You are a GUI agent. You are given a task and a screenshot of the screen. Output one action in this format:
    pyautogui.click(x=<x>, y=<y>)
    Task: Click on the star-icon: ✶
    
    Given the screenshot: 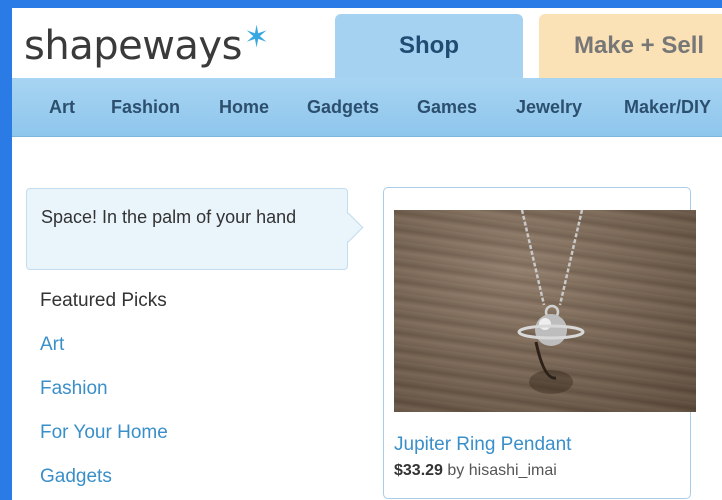 What is the action you would take?
    pyautogui.click(x=256, y=37)
    